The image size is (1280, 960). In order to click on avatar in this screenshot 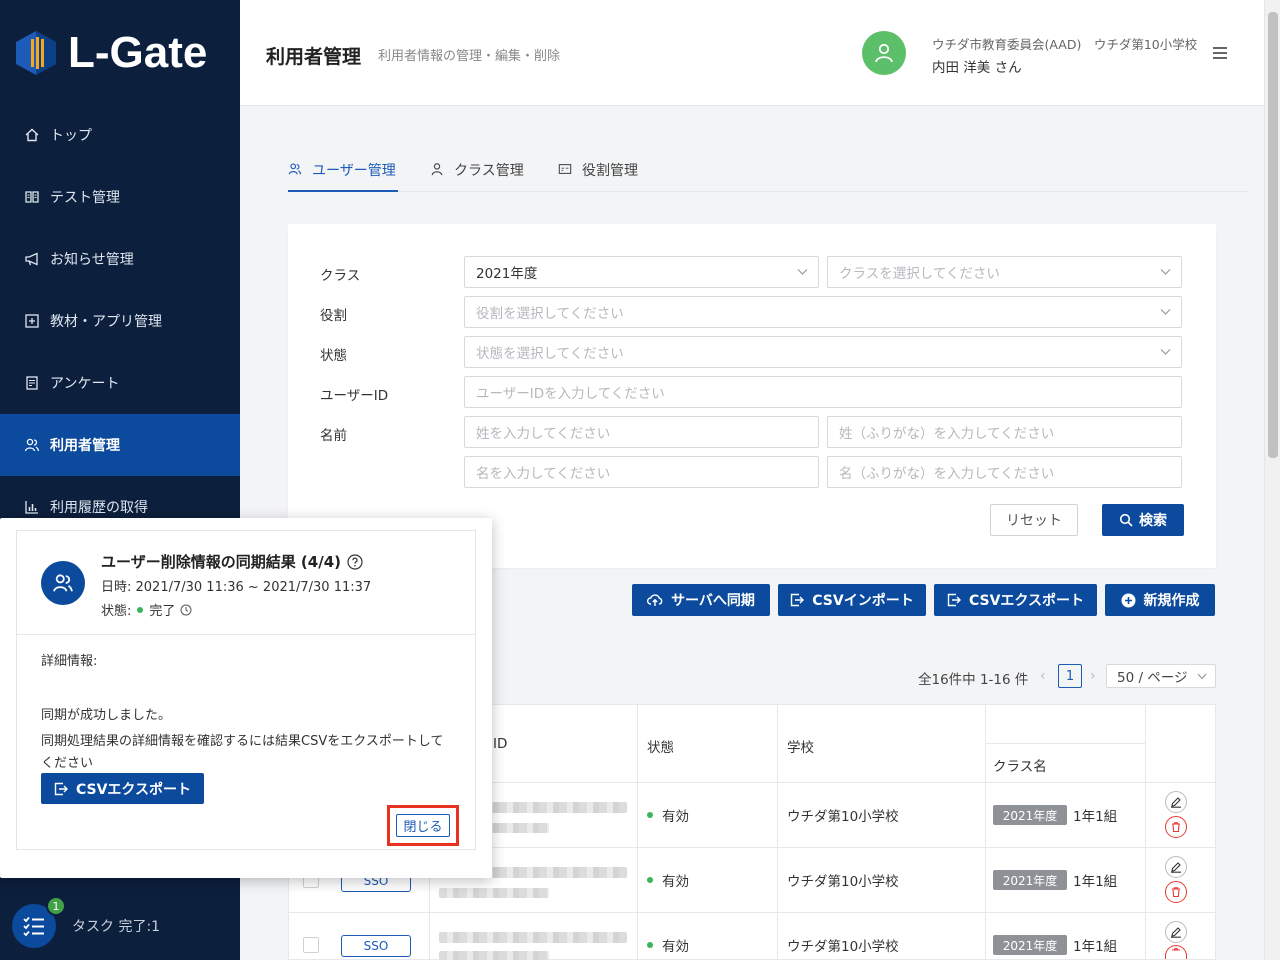, I will do `click(884, 53)`.